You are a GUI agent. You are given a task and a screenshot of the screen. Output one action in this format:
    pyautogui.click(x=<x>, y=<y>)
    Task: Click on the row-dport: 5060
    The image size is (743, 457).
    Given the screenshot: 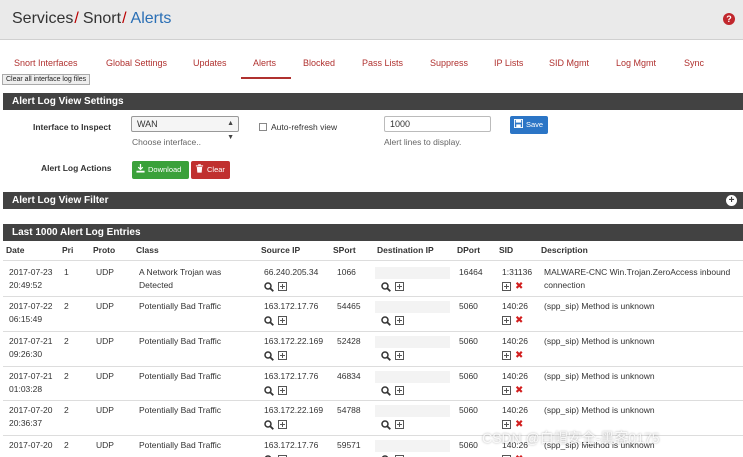 What is the action you would take?
    pyautogui.click(x=468, y=306)
    